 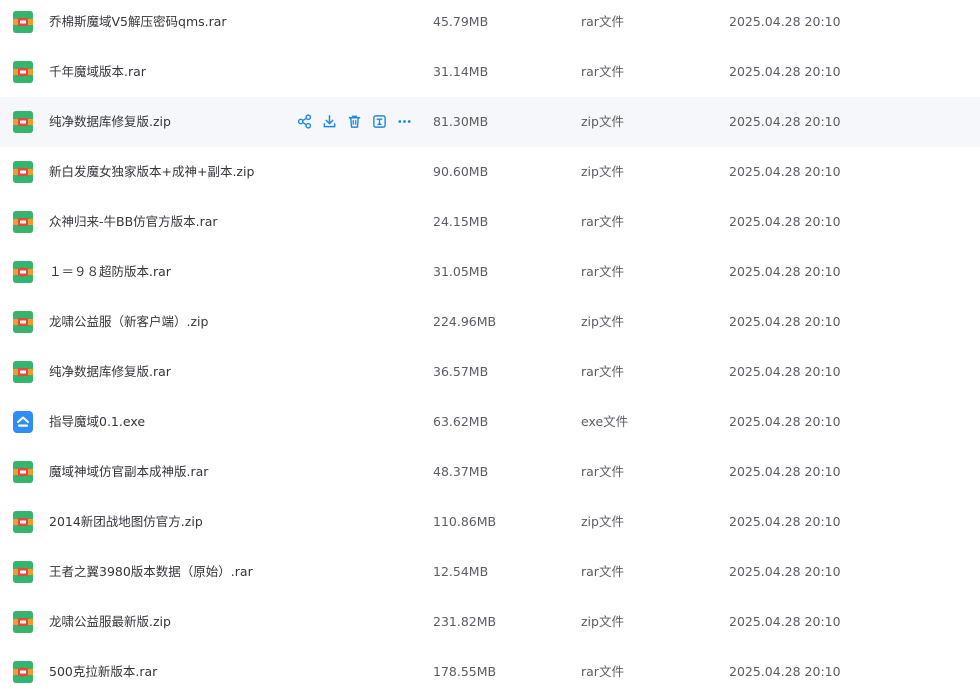 I want to click on file-size: 12.54MB, so click(x=461, y=571).